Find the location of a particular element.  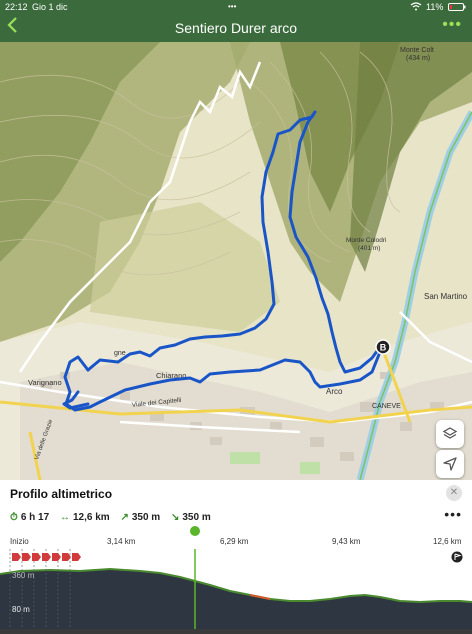

app-header: Sentiero Durer arco ••• is located at coordinates (236, 28).